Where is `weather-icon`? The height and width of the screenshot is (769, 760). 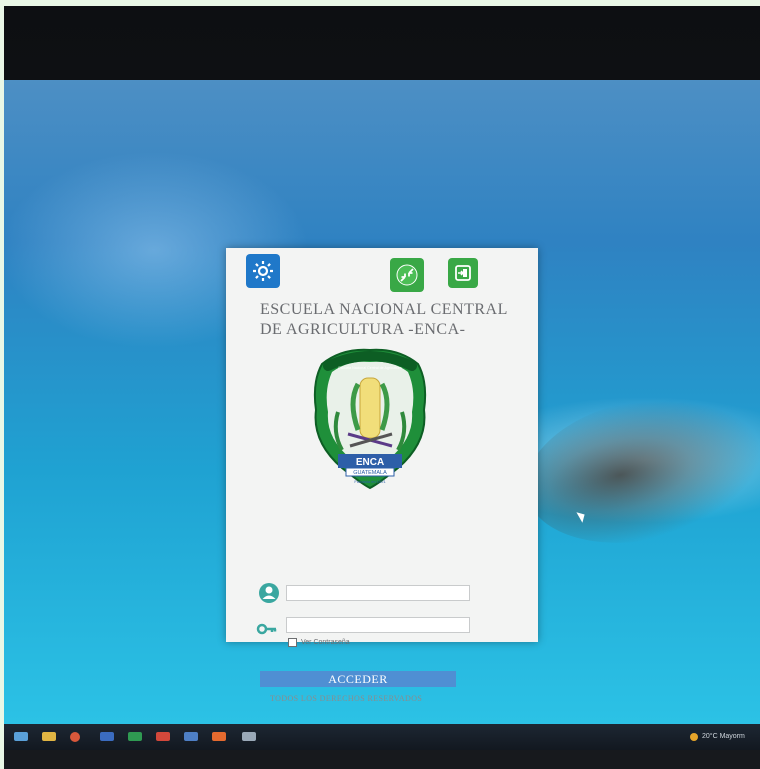 weather-icon is located at coordinates (694, 737).